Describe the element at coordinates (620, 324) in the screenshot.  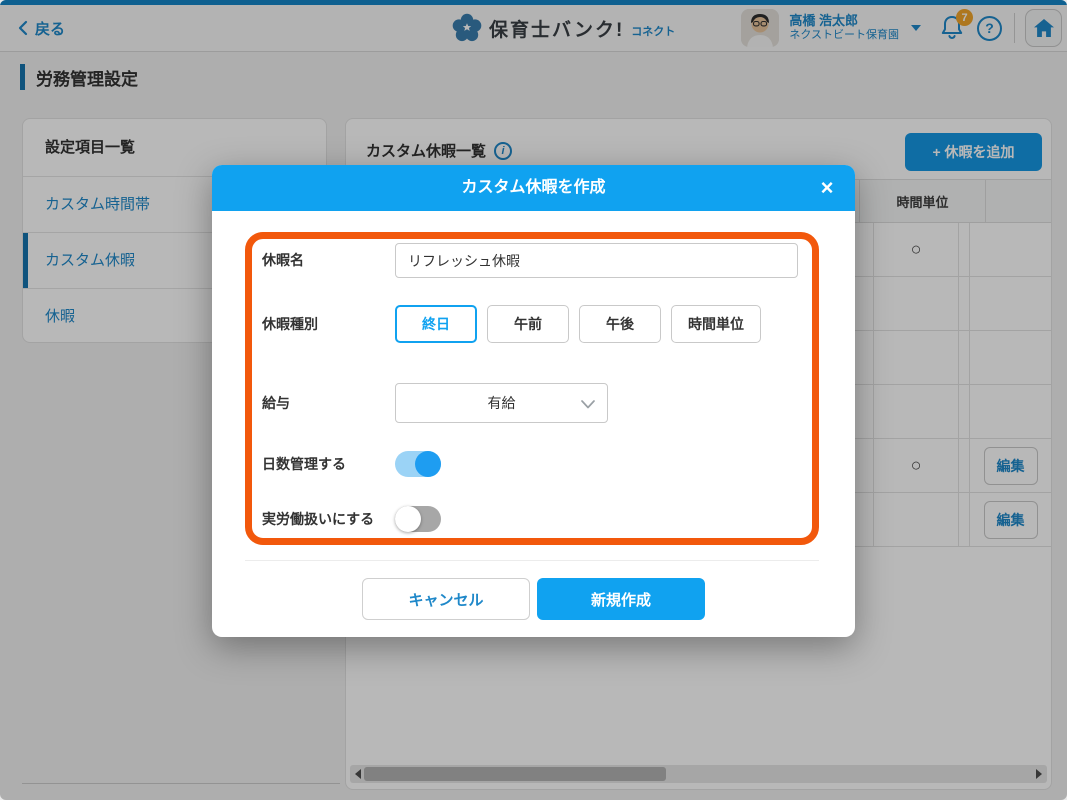
I see `type-option-afternoon: 午後` at that location.